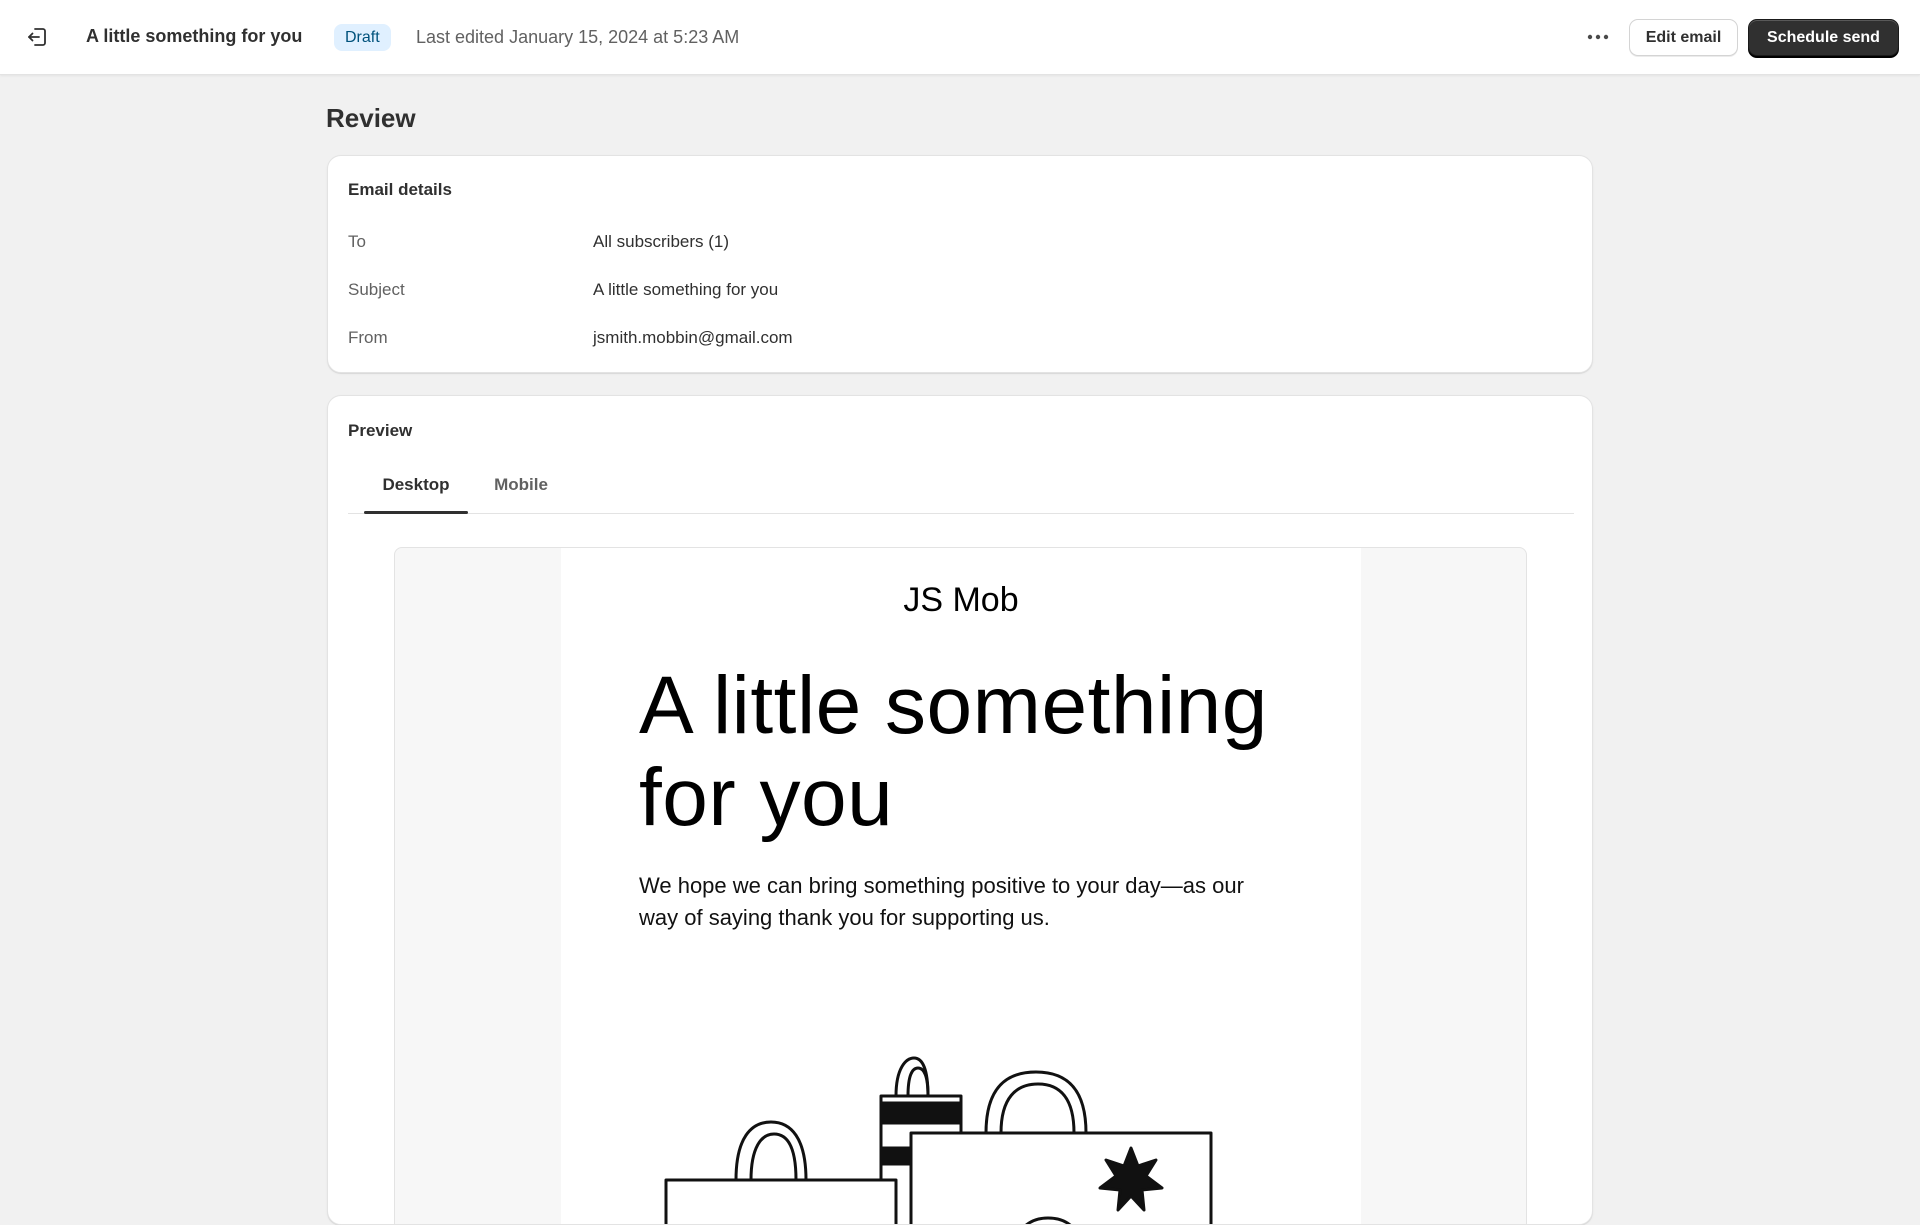  Describe the element at coordinates (948, 244) in the screenshot. I see `detail-row-to: To All subscribers (1)` at that location.